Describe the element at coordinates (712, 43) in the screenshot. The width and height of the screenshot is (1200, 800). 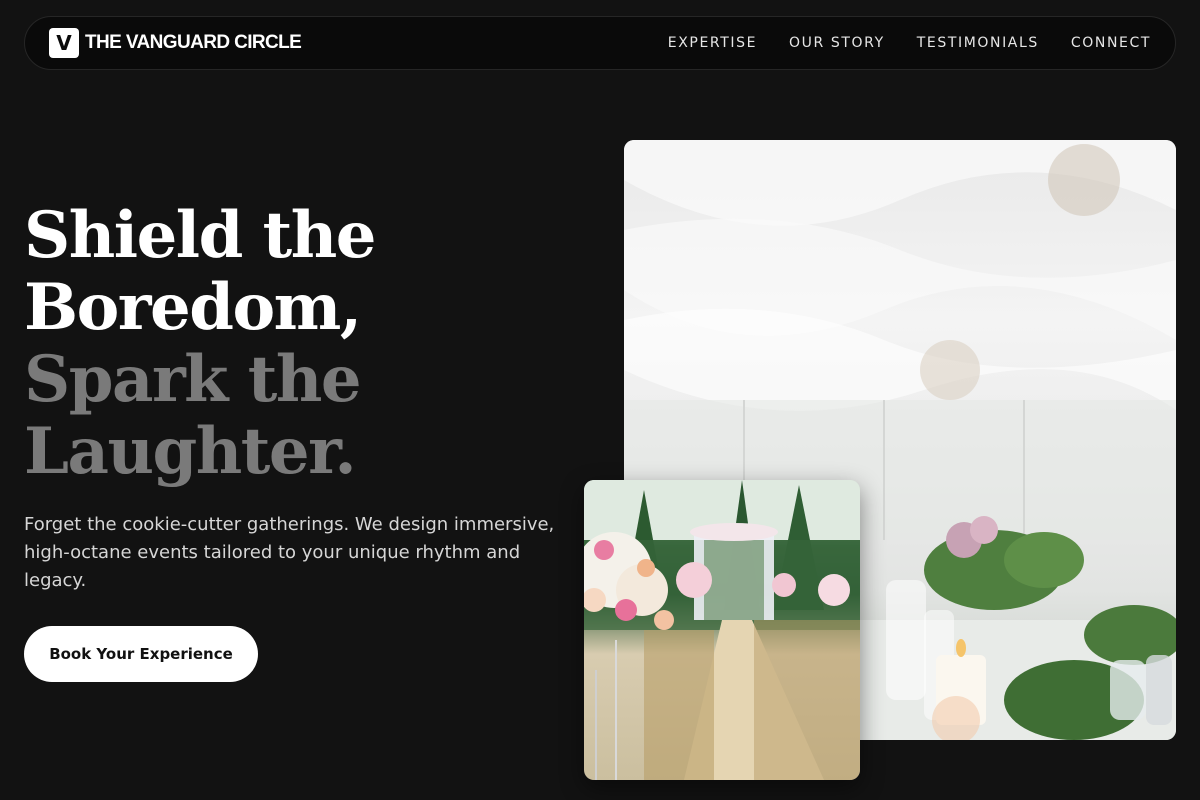
I see `nav-link-expertise: EXPERTISE` at that location.